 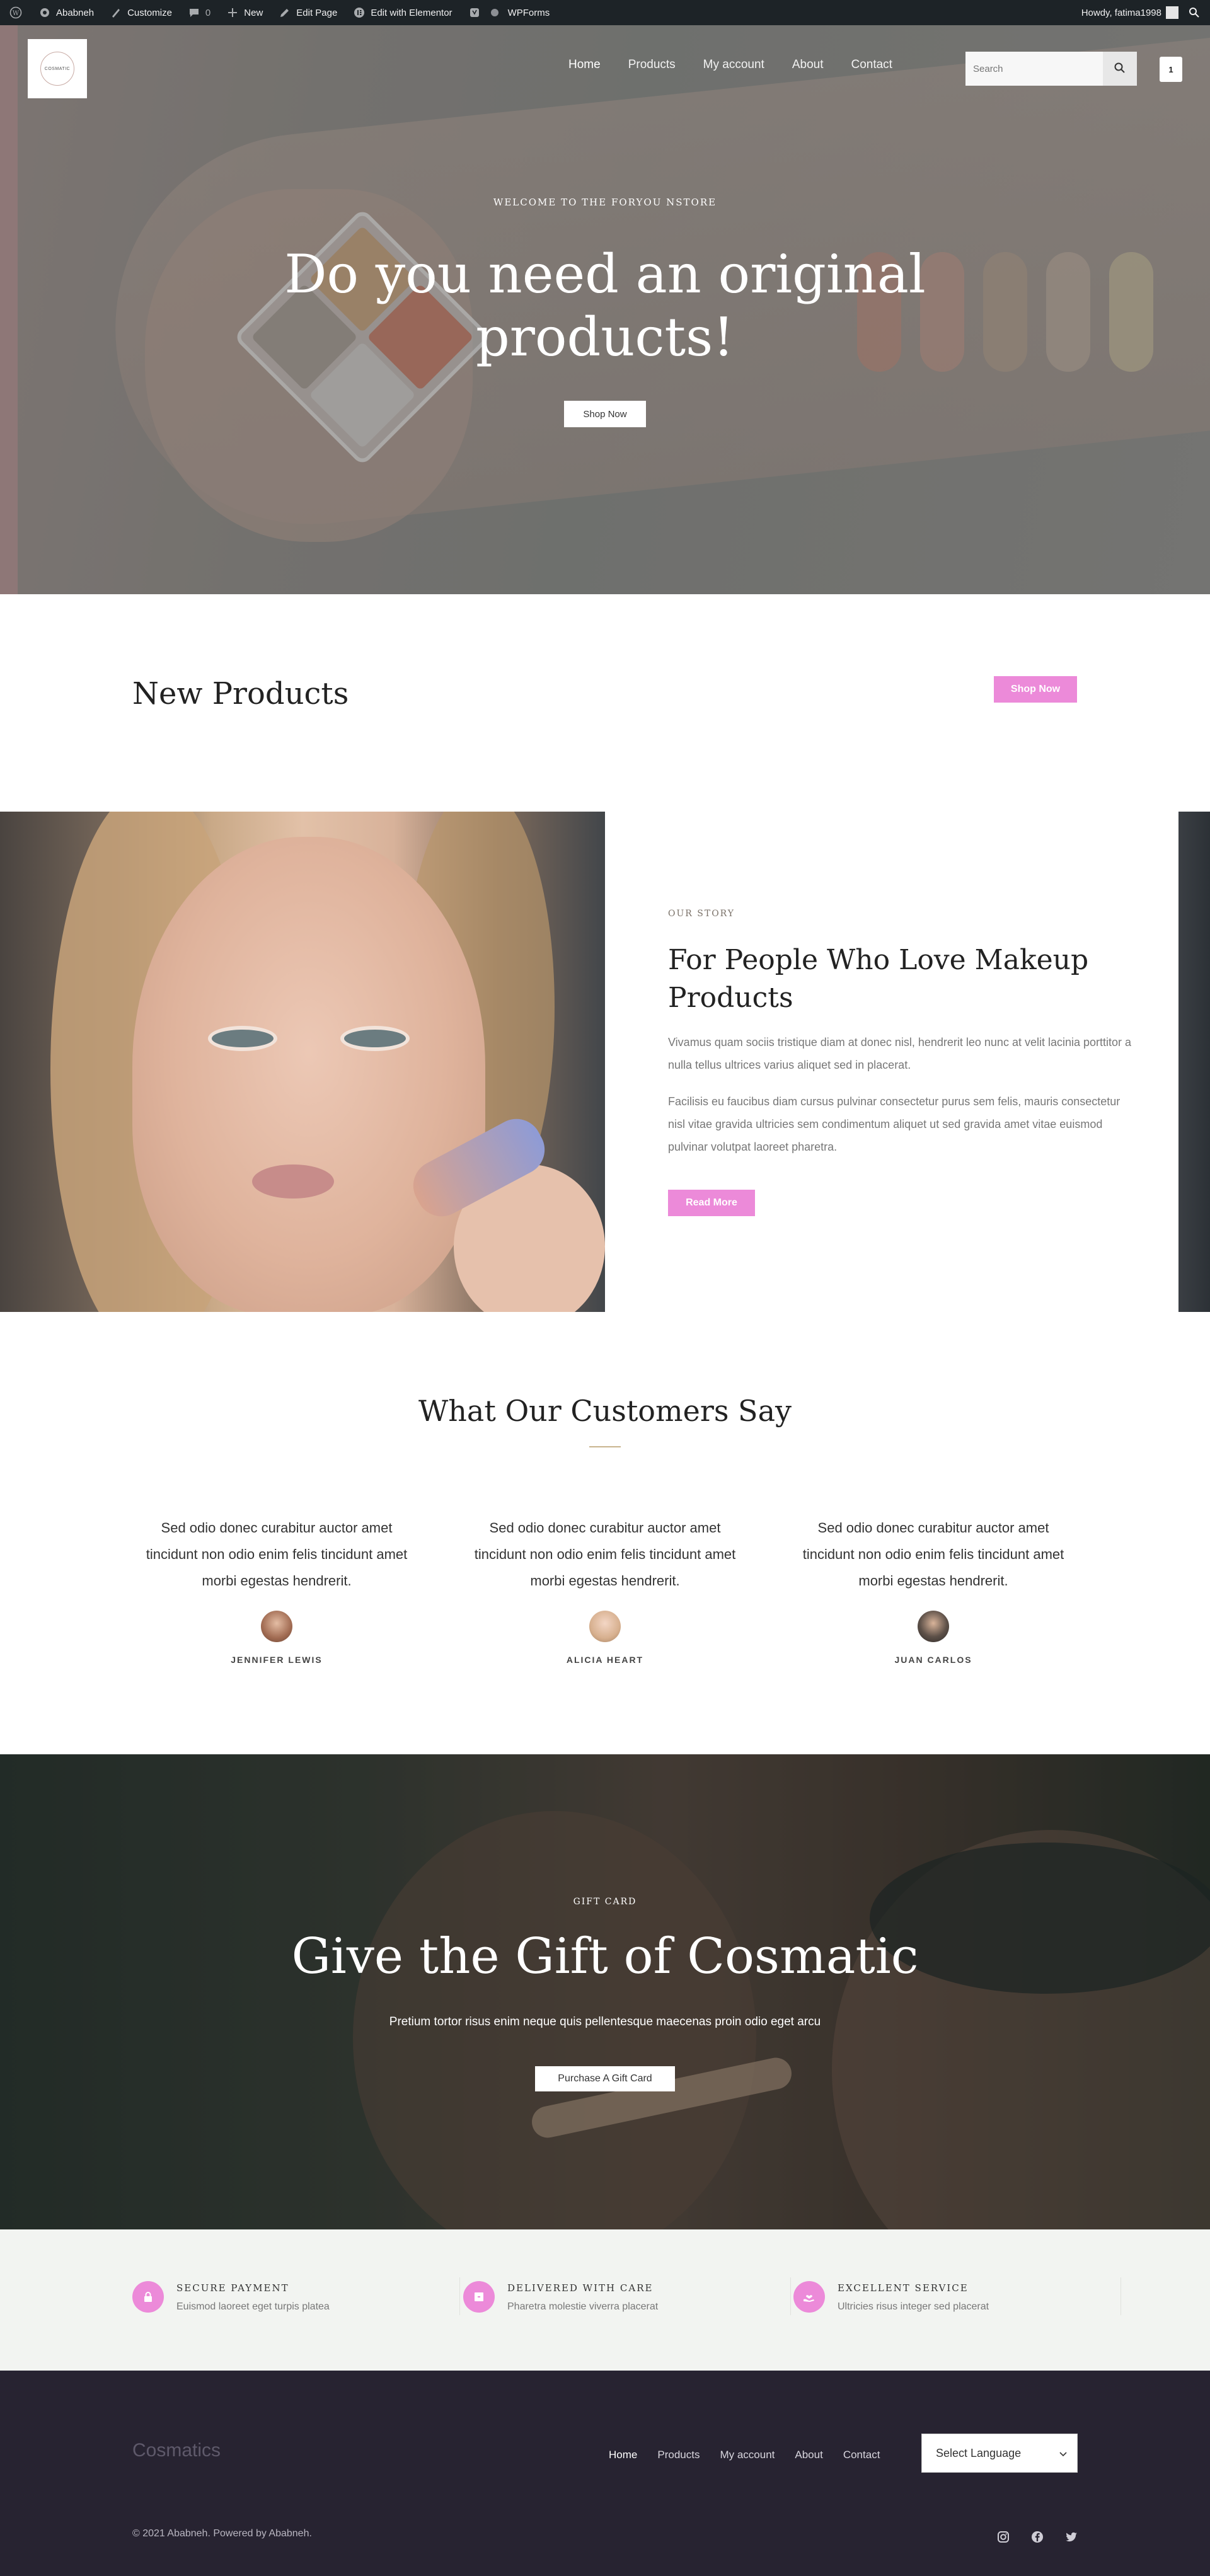 I want to click on feature-title: DELIVERED WITH CARE, so click(x=580, y=2288).